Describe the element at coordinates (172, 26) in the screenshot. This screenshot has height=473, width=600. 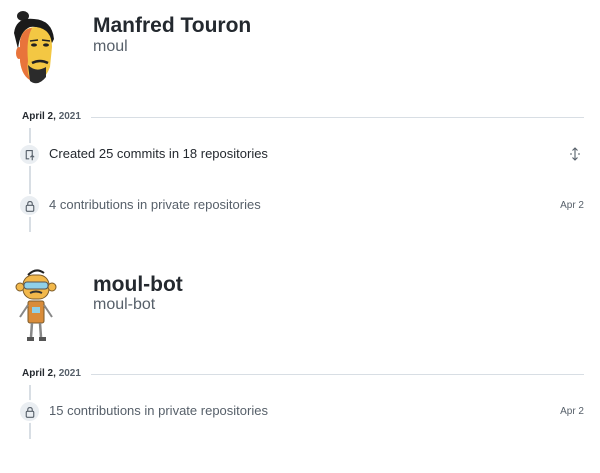
I see `profile-name: Manfred Touron` at that location.